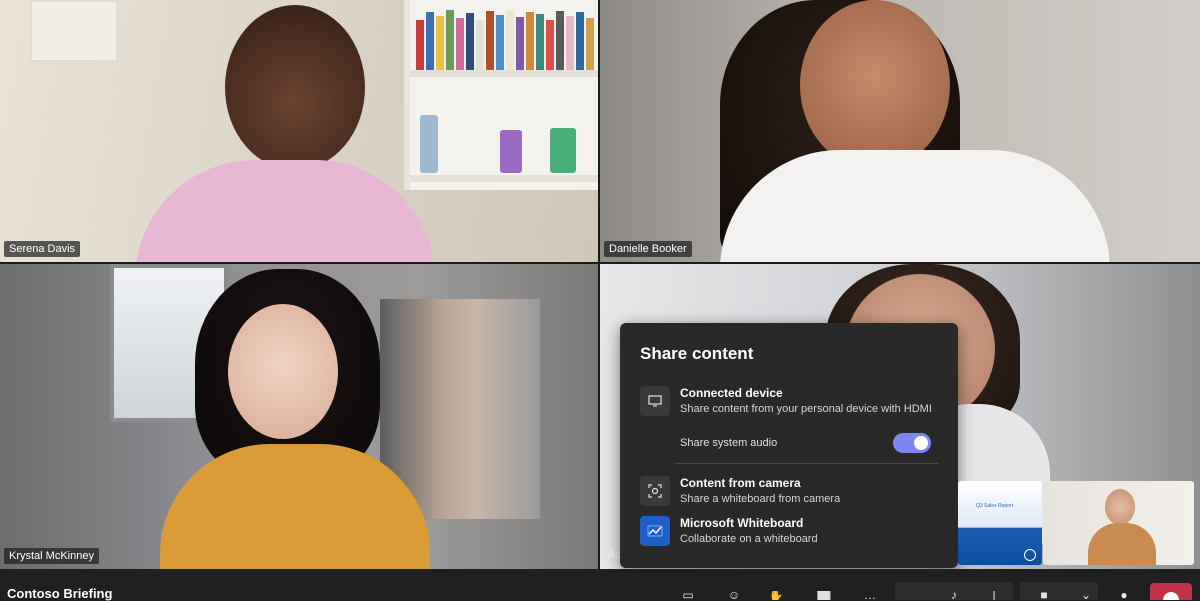 Image resolution: width=1200 pixels, height=601 pixels. Describe the element at coordinates (994, 506) in the screenshot. I see `thumbnail-label: Q3 Sales Report` at that location.